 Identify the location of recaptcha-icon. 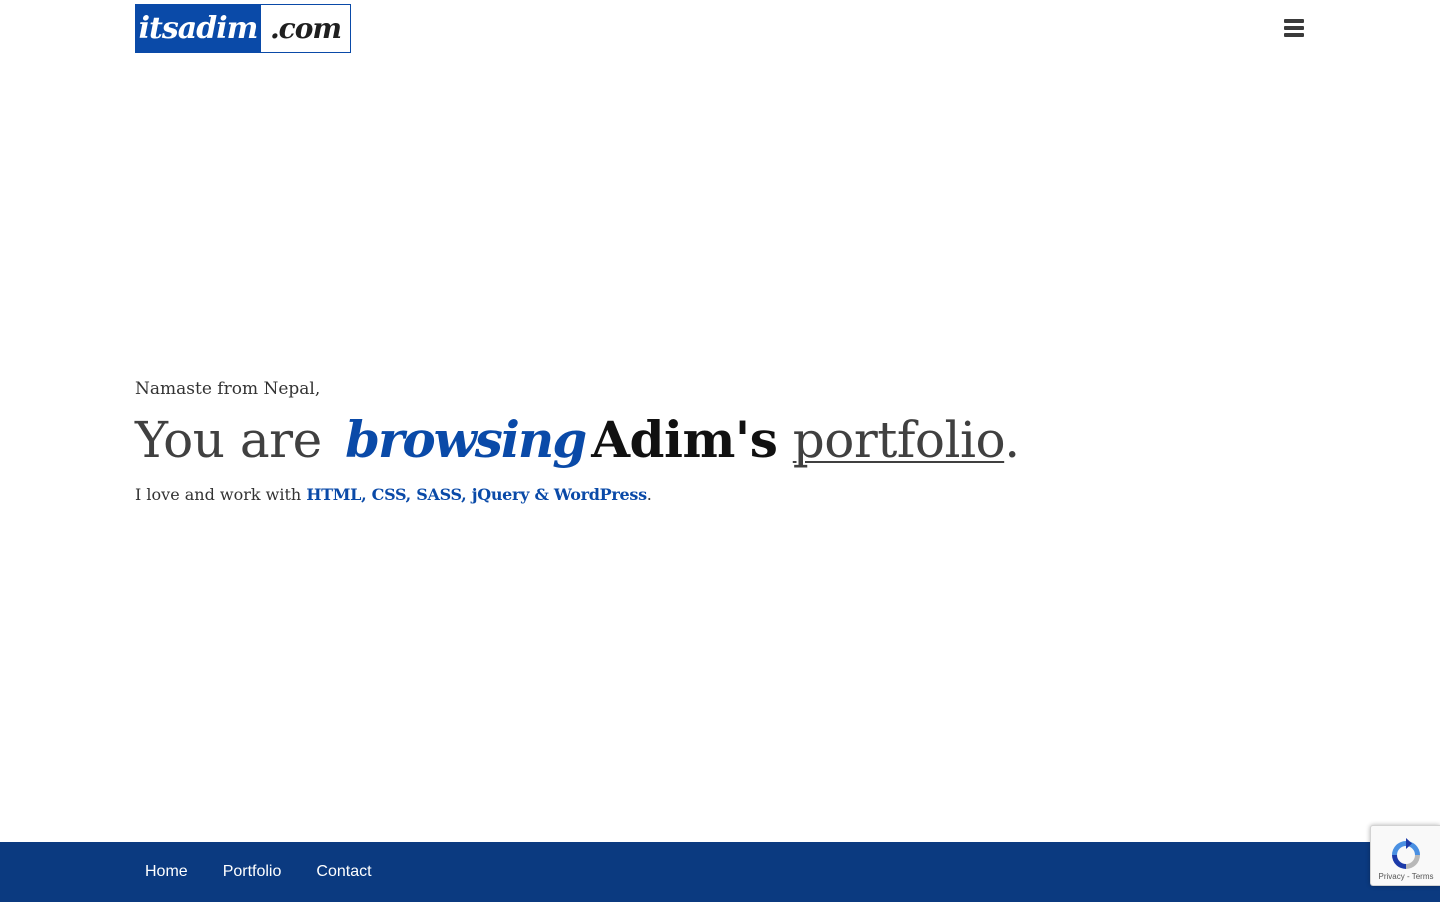
(1406, 853).